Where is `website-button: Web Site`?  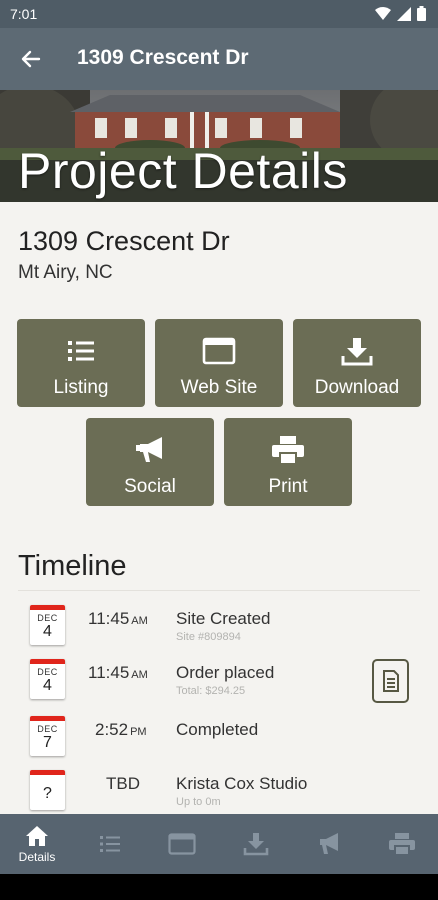
website-button: Web Site is located at coordinates (219, 363).